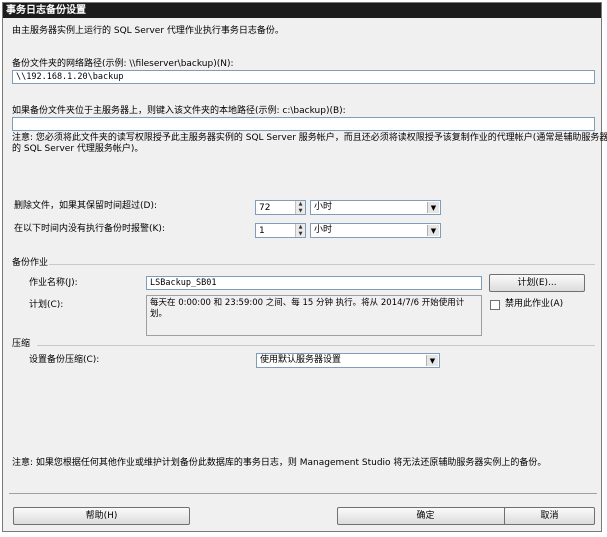 Image resolution: width=607 pixels, height=537 pixels. What do you see at coordinates (314, 283) in the screenshot?
I see `job-name-input: LSBackup_SB01` at bounding box center [314, 283].